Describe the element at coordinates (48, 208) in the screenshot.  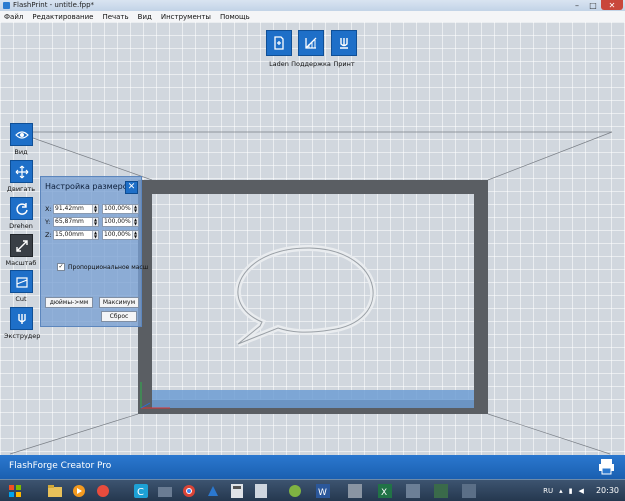
I see `x-label: X:` at that location.